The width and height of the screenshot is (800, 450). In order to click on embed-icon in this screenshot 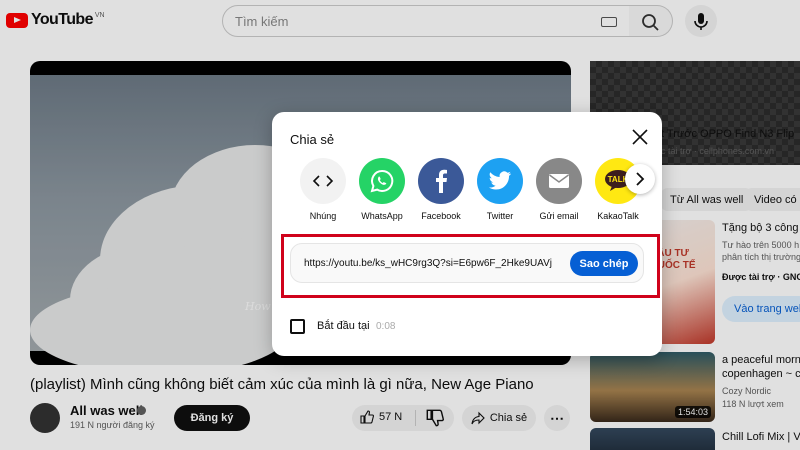, I will do `click(323, 181)`.